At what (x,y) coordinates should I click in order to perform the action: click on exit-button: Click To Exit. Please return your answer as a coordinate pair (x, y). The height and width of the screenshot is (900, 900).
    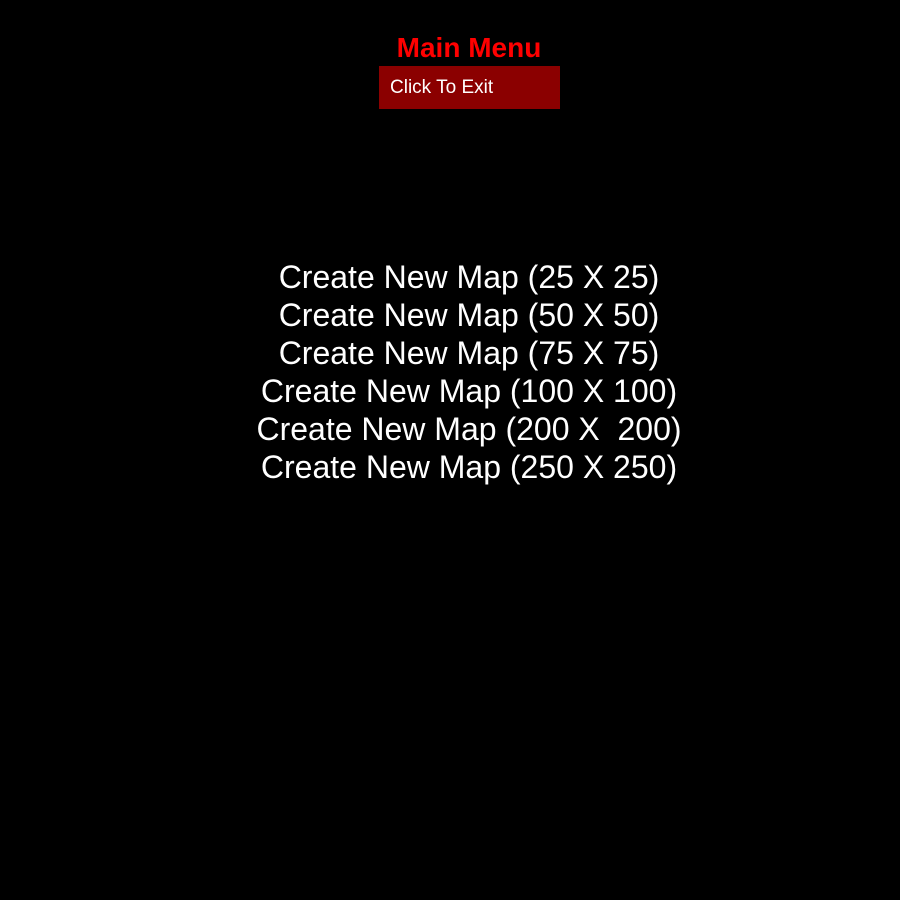
    Looking at the image, I should click on (469, 87).